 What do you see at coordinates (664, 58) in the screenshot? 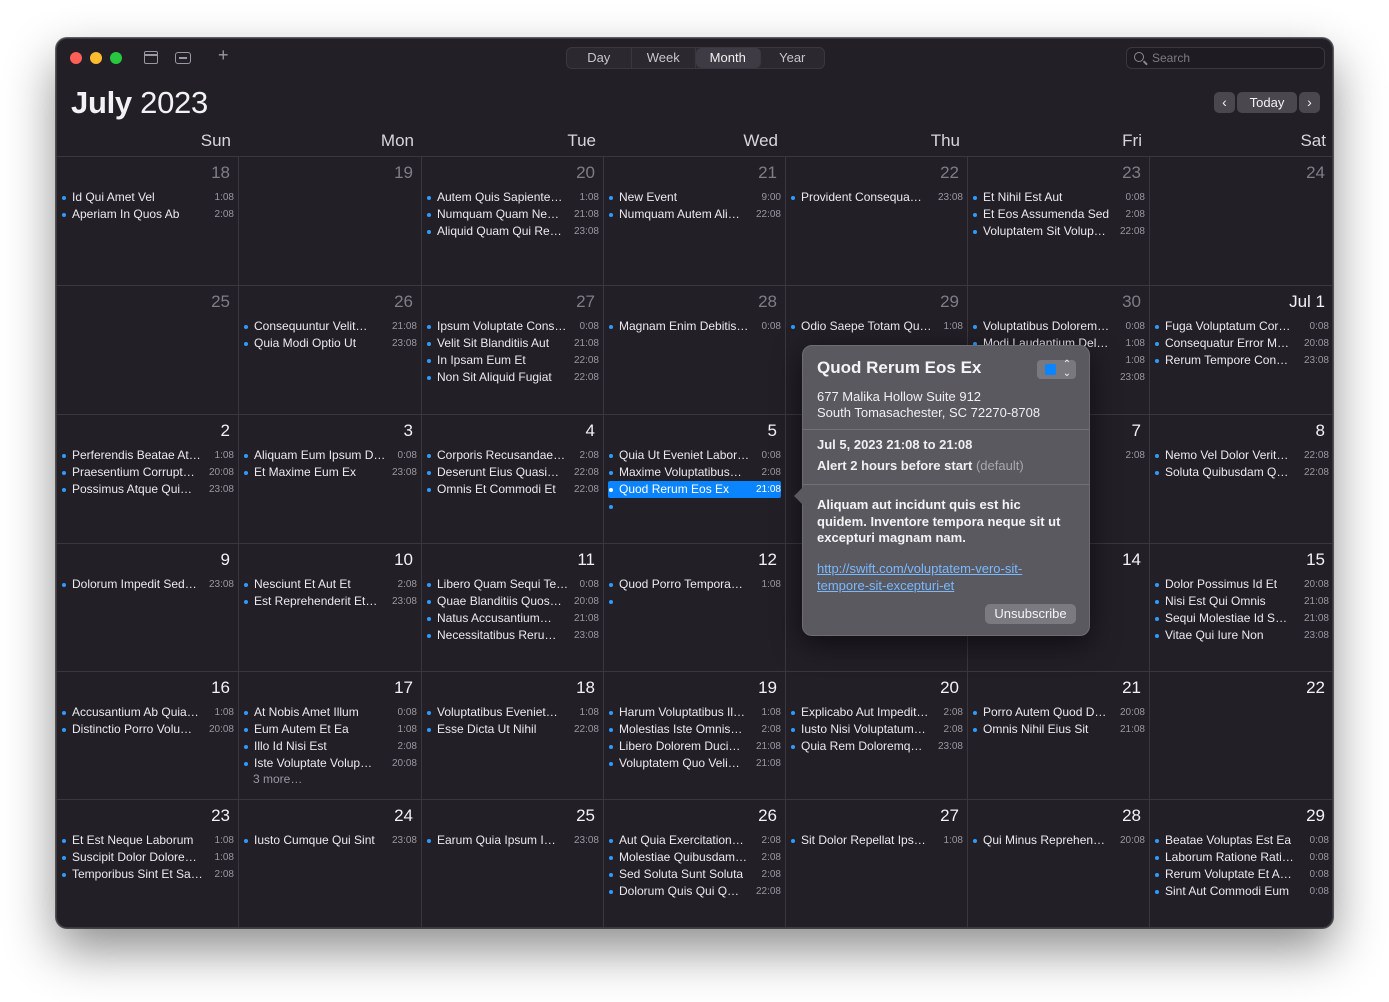
I see `view-week-tab: Week` at bounding box center [664, 58].